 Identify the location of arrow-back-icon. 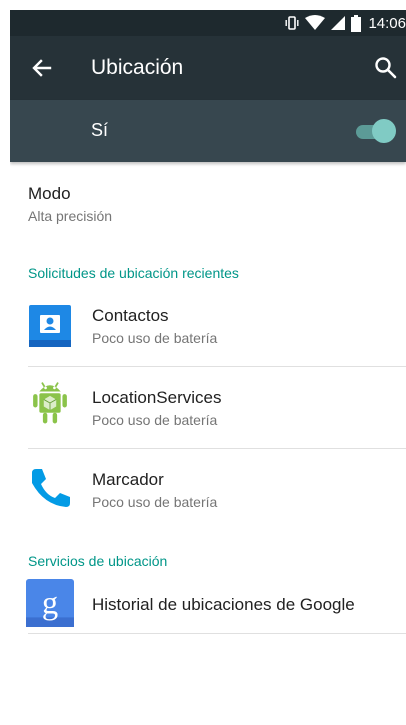
(42, 68).